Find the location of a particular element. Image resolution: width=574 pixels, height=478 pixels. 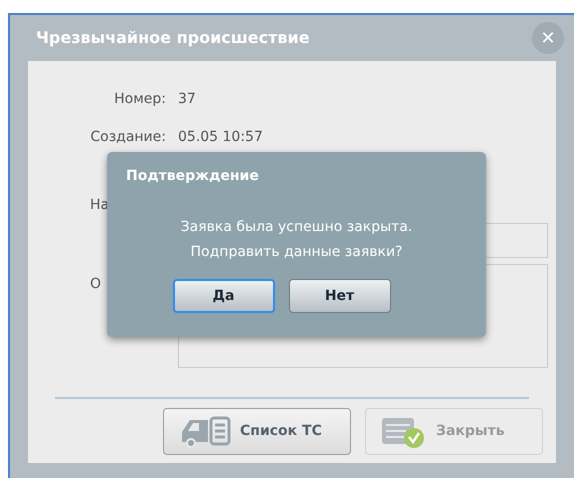

field-value: 37 is located at coordinates (187, 99).